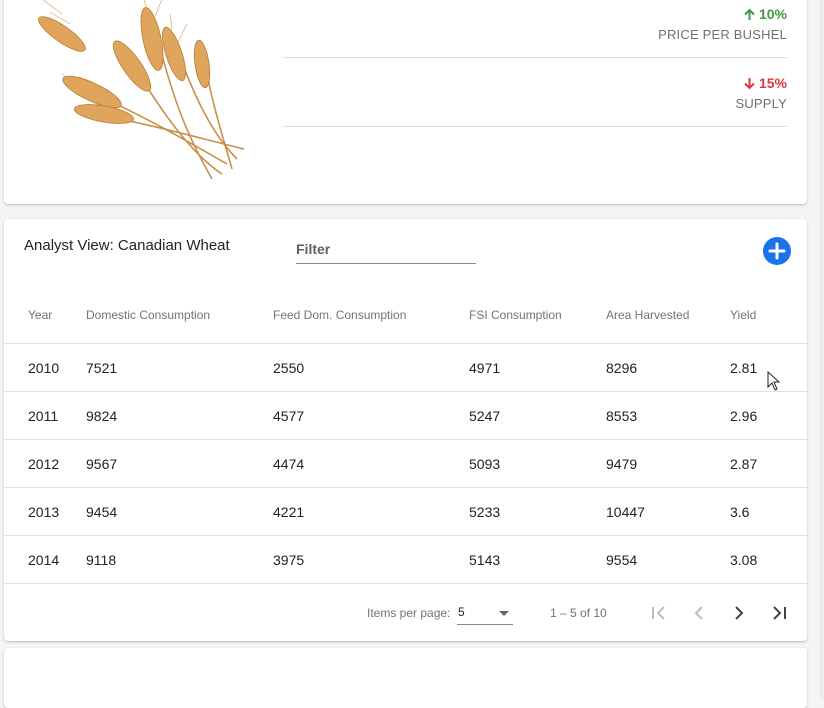 This screenshot has height=708, width=824. Describe the element at coordinates (371, 367) in the screenshot. I see `cell-feed-dom-consumption: 2550` at that location.